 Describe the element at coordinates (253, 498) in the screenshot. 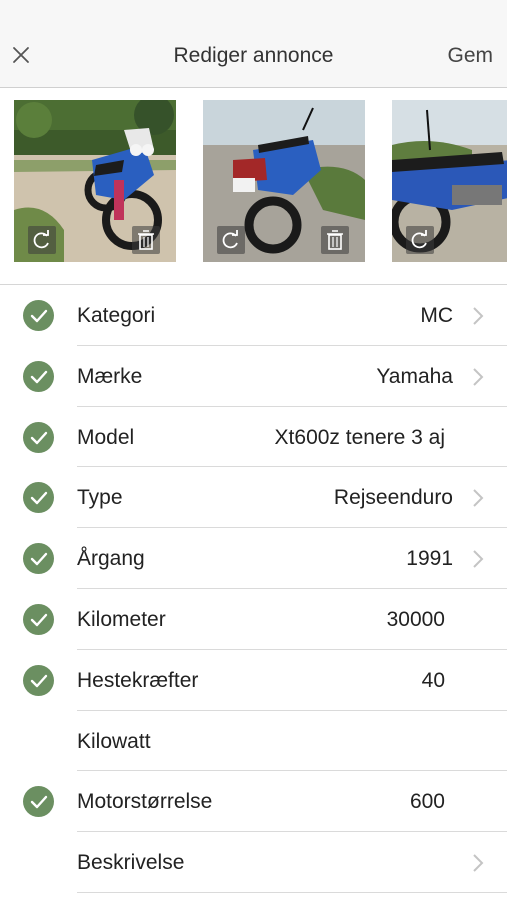

I see `field-row-type: Type Rejseenduro` at that location.